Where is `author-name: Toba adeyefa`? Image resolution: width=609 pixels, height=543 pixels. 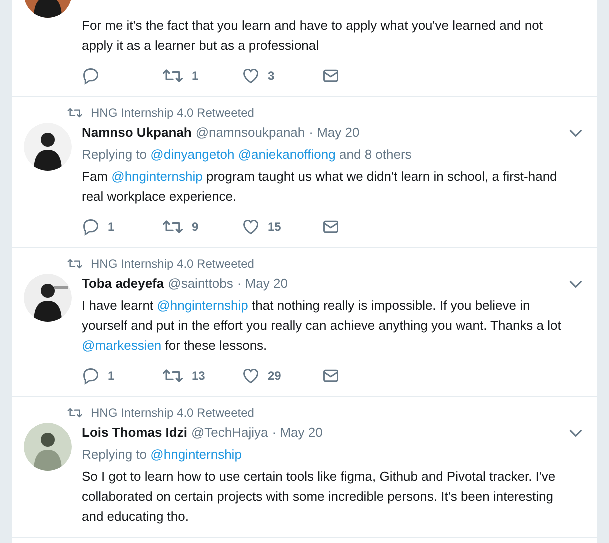 author-name: Toba adeyefa is located at coordinates (123, 284).